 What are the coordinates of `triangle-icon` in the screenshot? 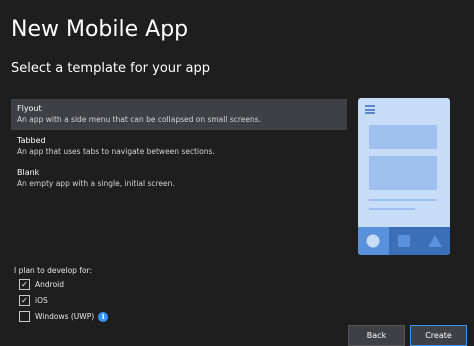 It's located at (434, 241).